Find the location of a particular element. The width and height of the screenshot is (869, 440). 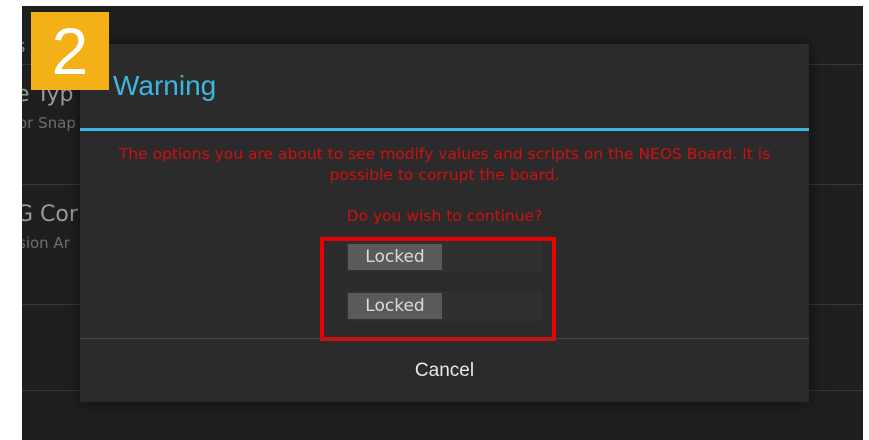

step-number-badge: 2 is located at coordinates (70, 51).